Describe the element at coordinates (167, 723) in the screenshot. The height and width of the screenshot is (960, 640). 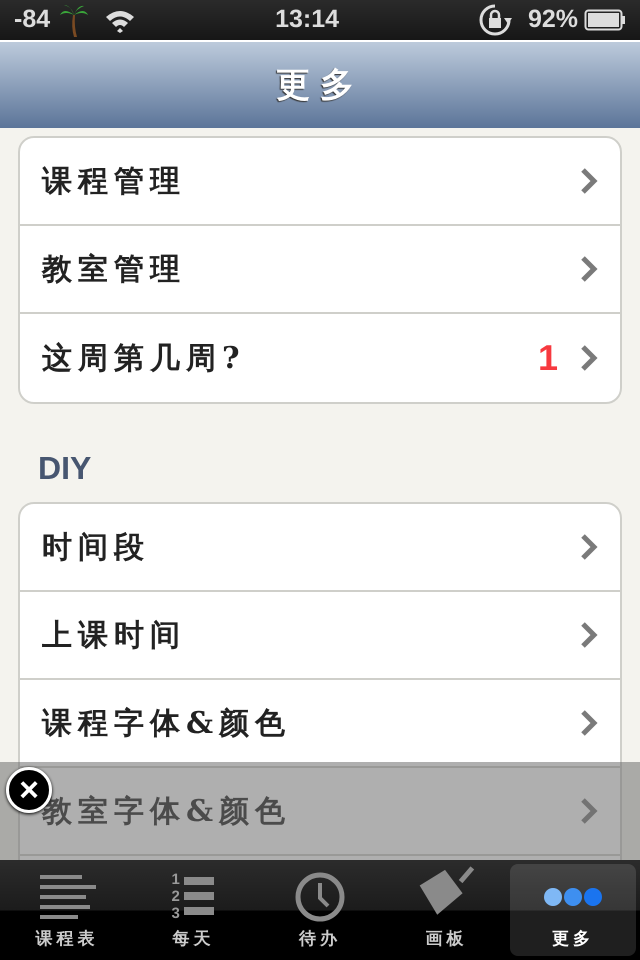
I see `row-label: 课程字体&颜色` at that location.